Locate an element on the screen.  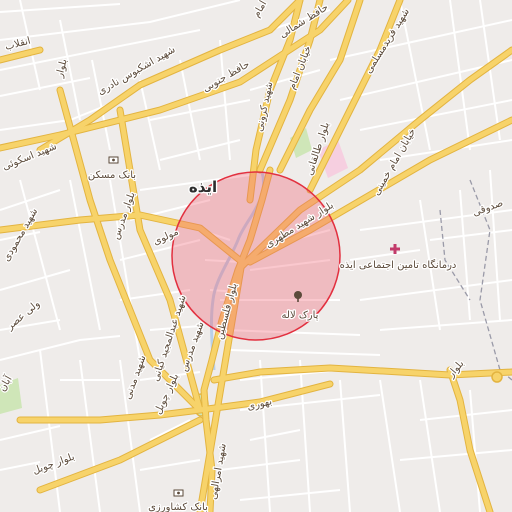
poi-label: درمانگاه تامین اجتماعی ایذه is located at coordinates (398, 265).